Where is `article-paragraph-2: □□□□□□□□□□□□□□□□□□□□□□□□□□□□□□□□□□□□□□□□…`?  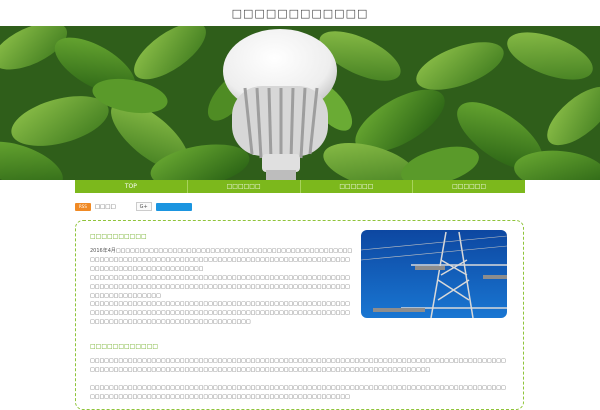 article-paragraph-2: □□□□□□□□□□□□□□□□□□□□□□□□□□□□□□□□□□□□□□□□… is located at coordinates (220, 287).